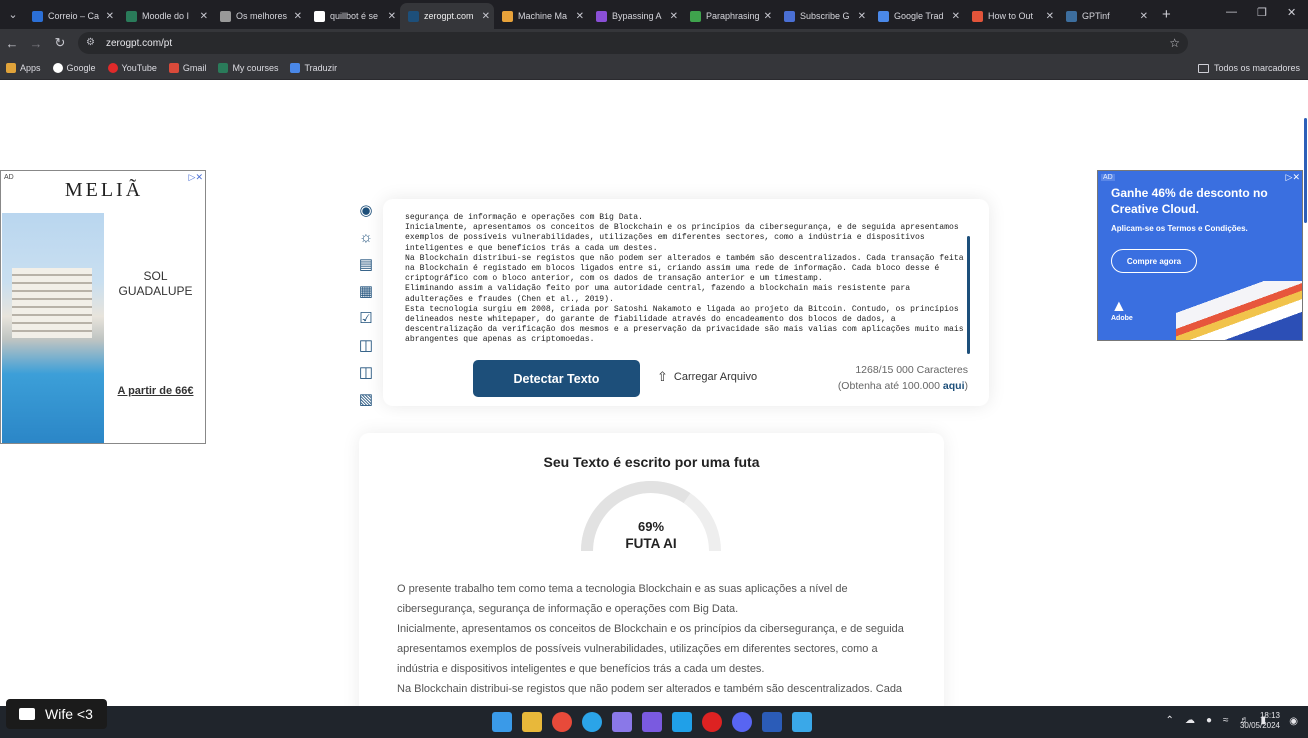 The image size is (1308, 738). I want to click on game-icon, so click(622, 722).